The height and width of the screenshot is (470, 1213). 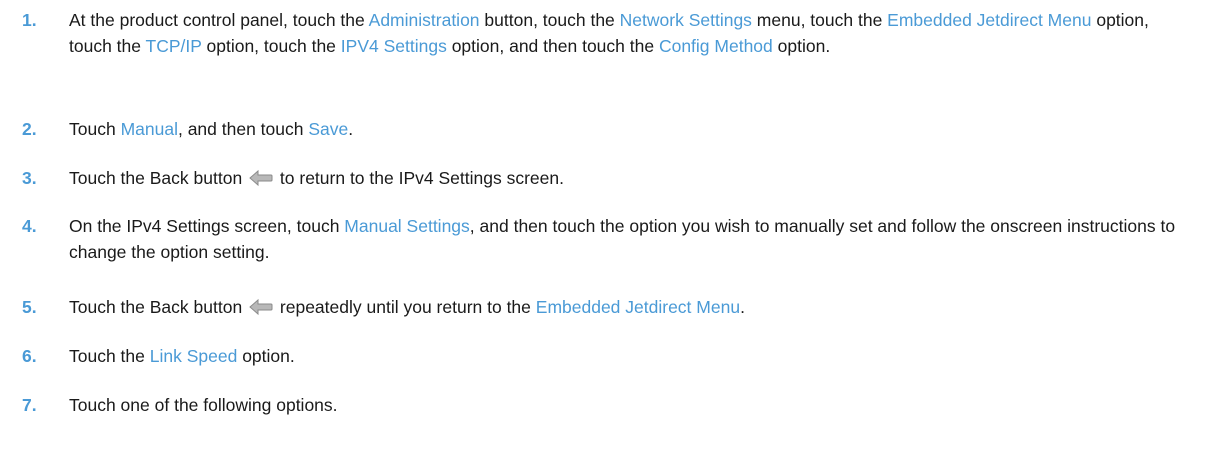 I want to click on step-text: Touch Manual, and then touch Save., so click(x=631, y=129).